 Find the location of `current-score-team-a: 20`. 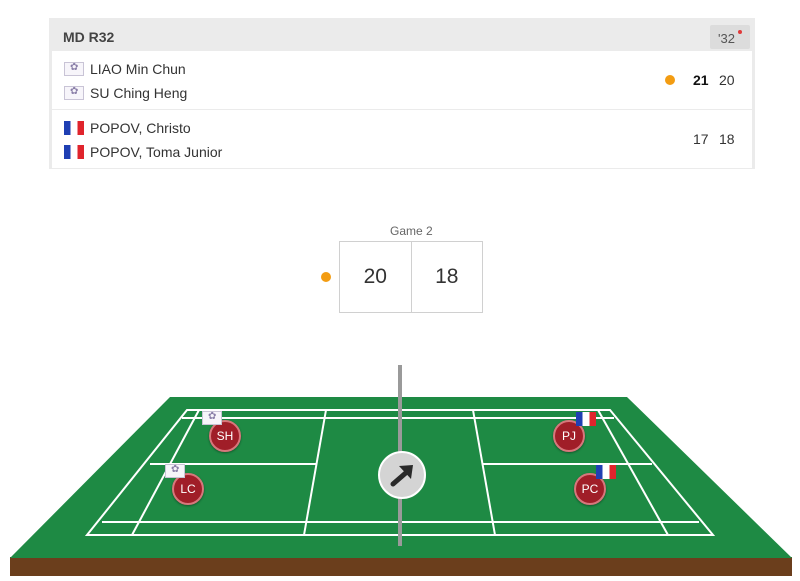

current-score-team-a: 20 is located at coordinates (375, 276).